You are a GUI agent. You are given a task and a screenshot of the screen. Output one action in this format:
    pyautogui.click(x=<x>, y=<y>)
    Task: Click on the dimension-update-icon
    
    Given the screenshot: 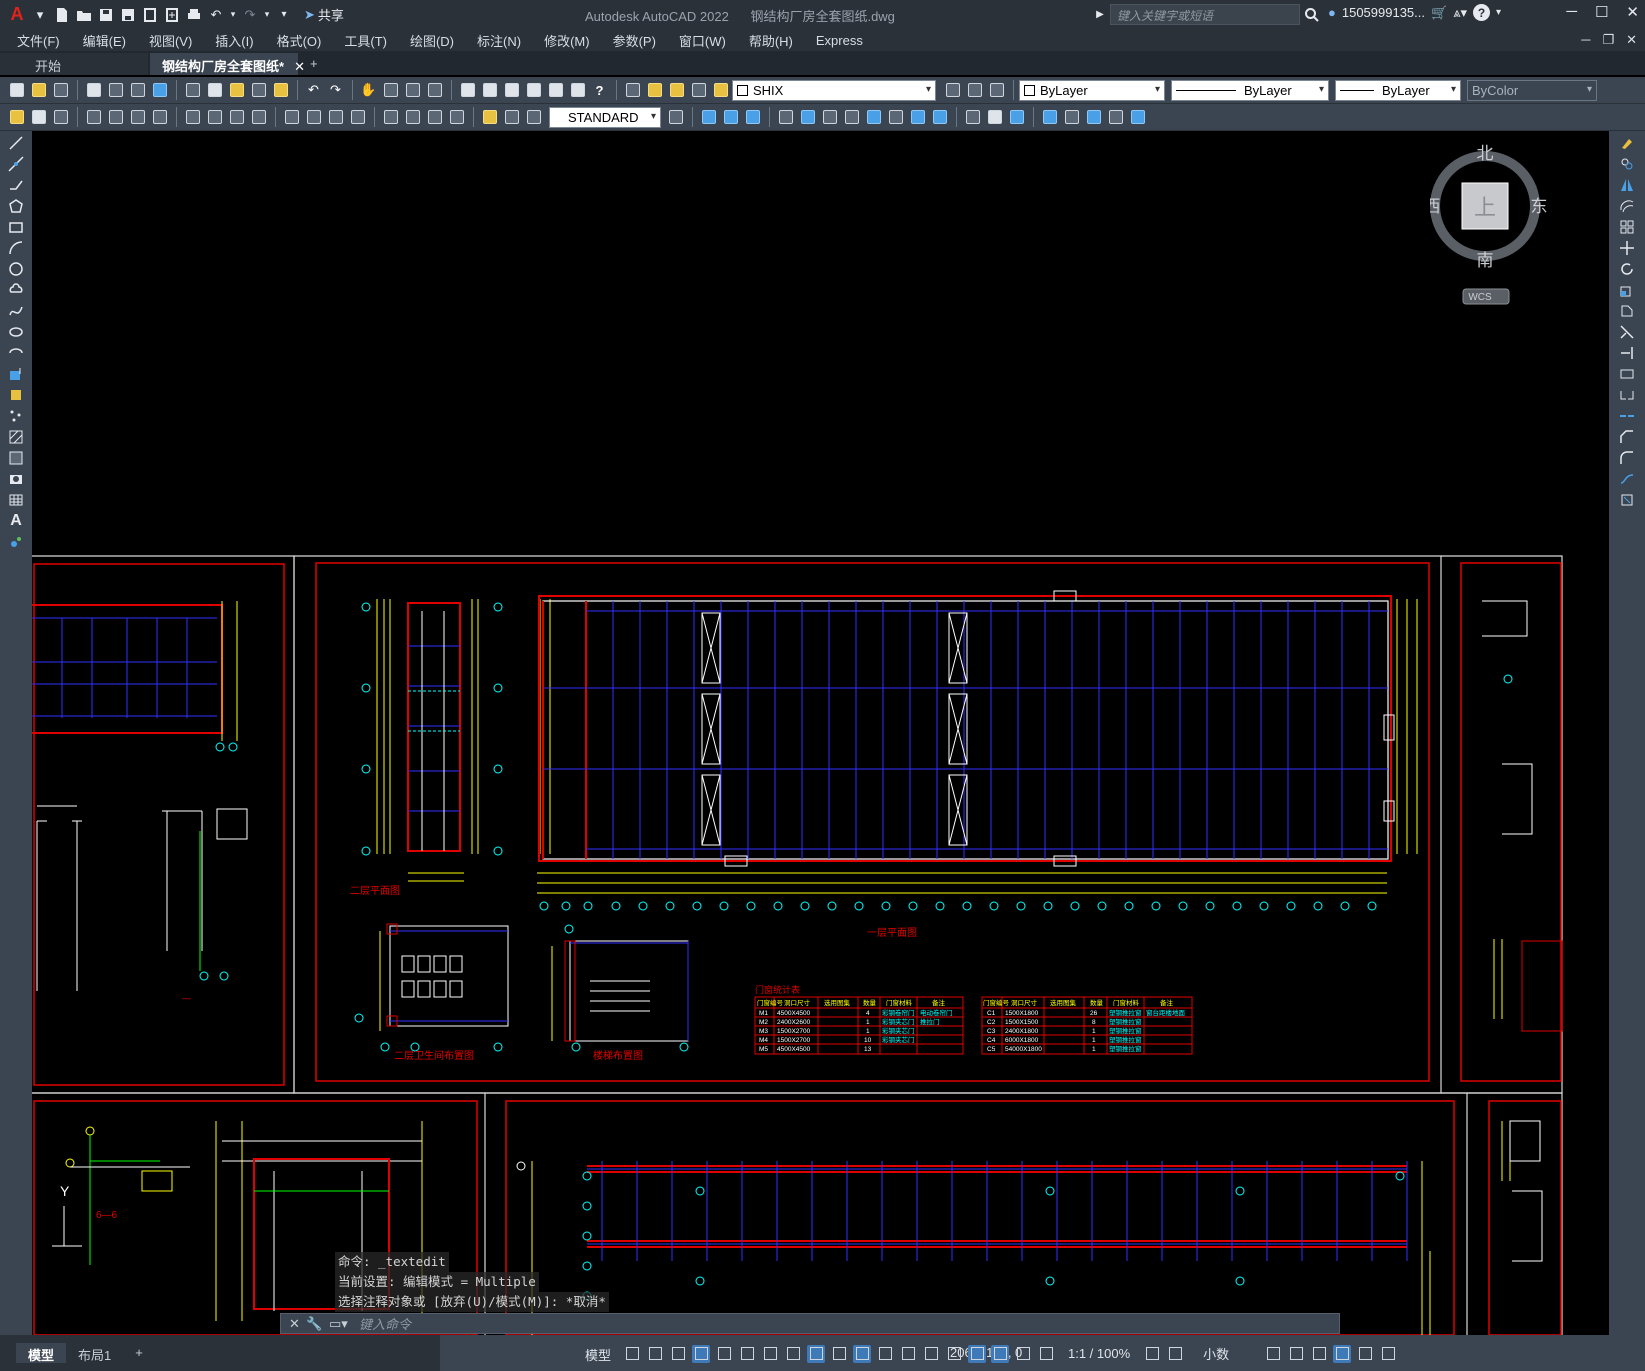 What is the action you would take?
    pyautogui.click(x=533, y=117)
    